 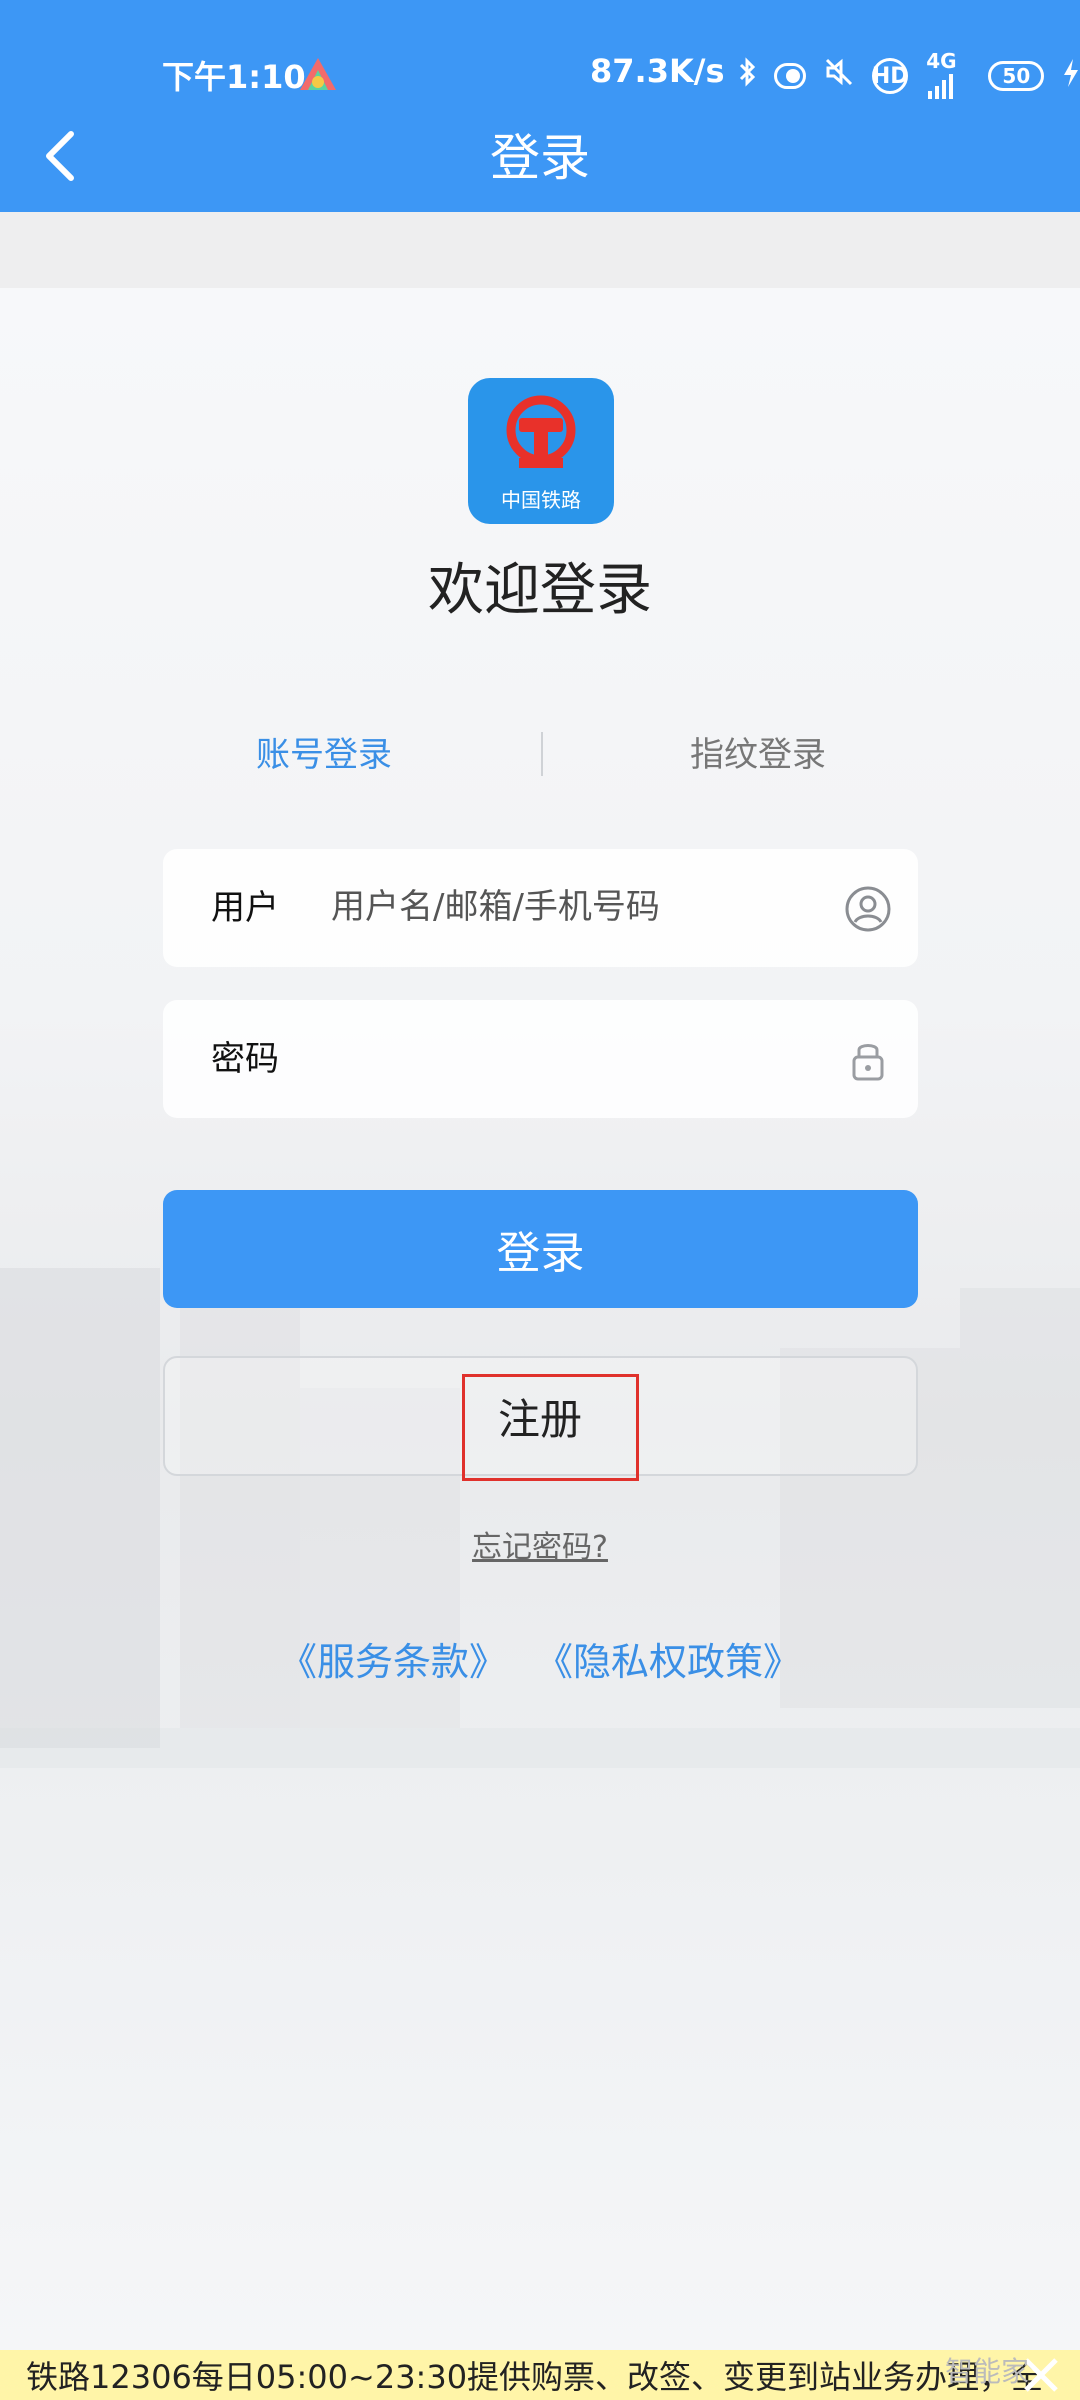 I want to click on app-bar: 下午1:10 87.3K/s HD 4G 50 登录, so click(x=540, y=106).